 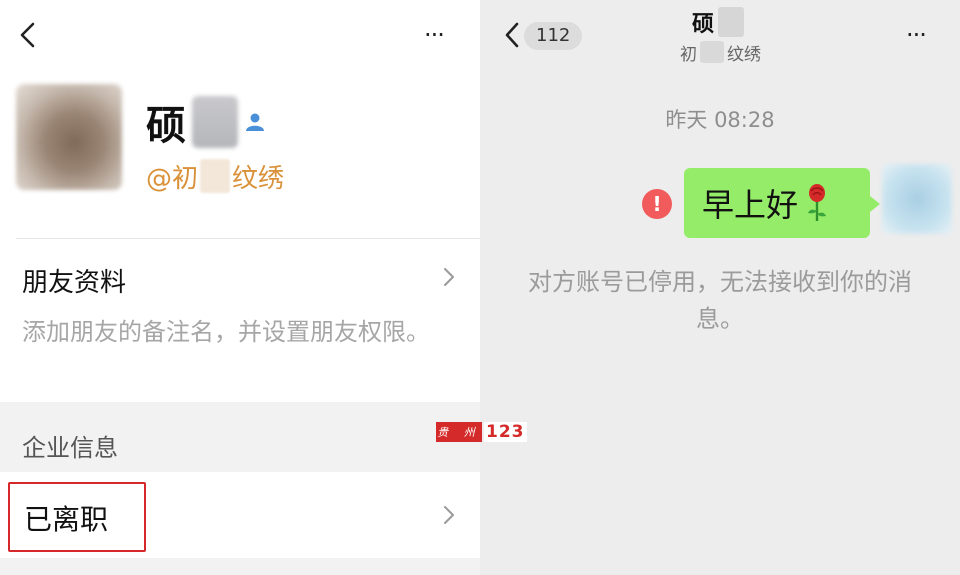 I want to click on corp-info-section-label: 企业信息, so click(x=70, y=448).